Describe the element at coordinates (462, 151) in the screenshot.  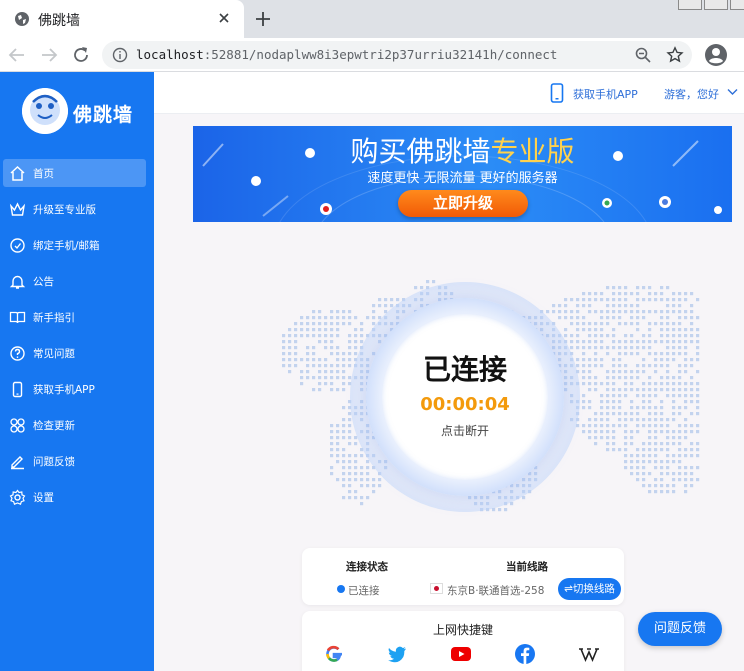
I see `banner-title: 购买佛跳墙专业版` at that location.